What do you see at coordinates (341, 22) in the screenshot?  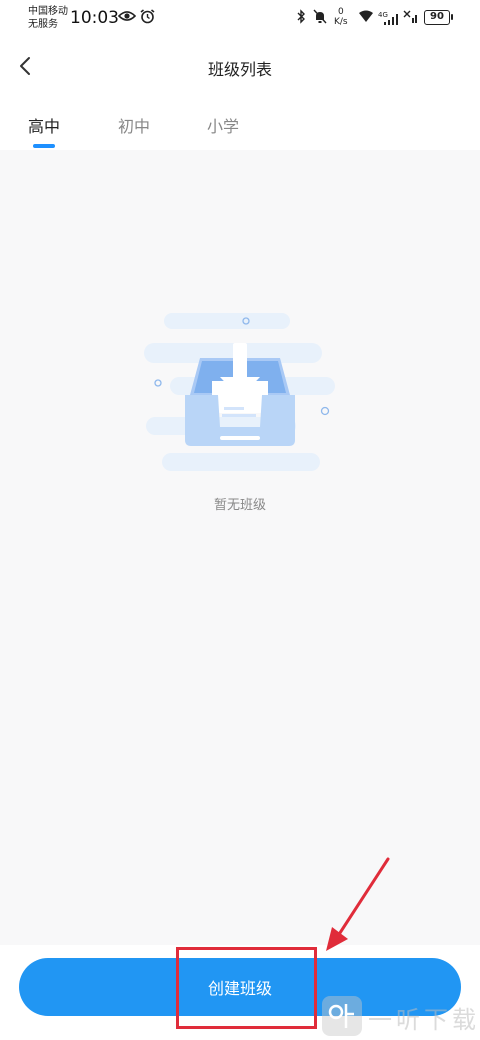 I see `net-speed-unit: K/s` at bounding box center [341, 22].